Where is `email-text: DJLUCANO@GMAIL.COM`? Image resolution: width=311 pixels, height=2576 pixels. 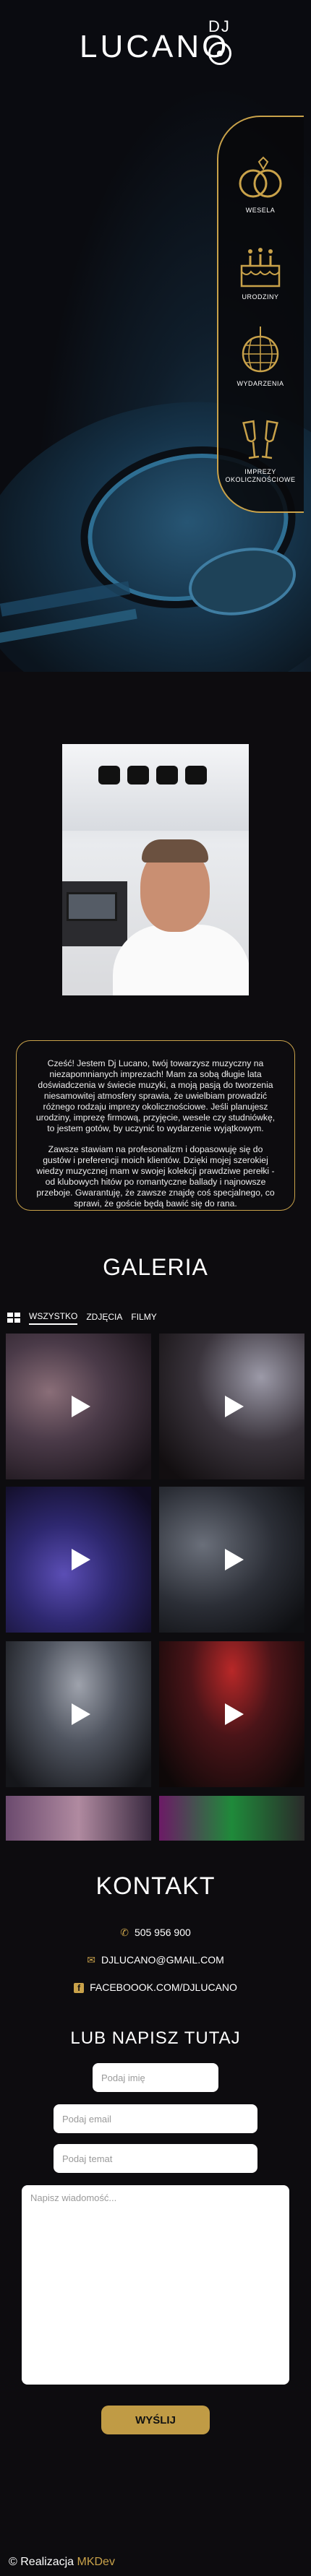
email-text: DJLUCANO@GMAIL.COM is located at coordinates (162, 1960).